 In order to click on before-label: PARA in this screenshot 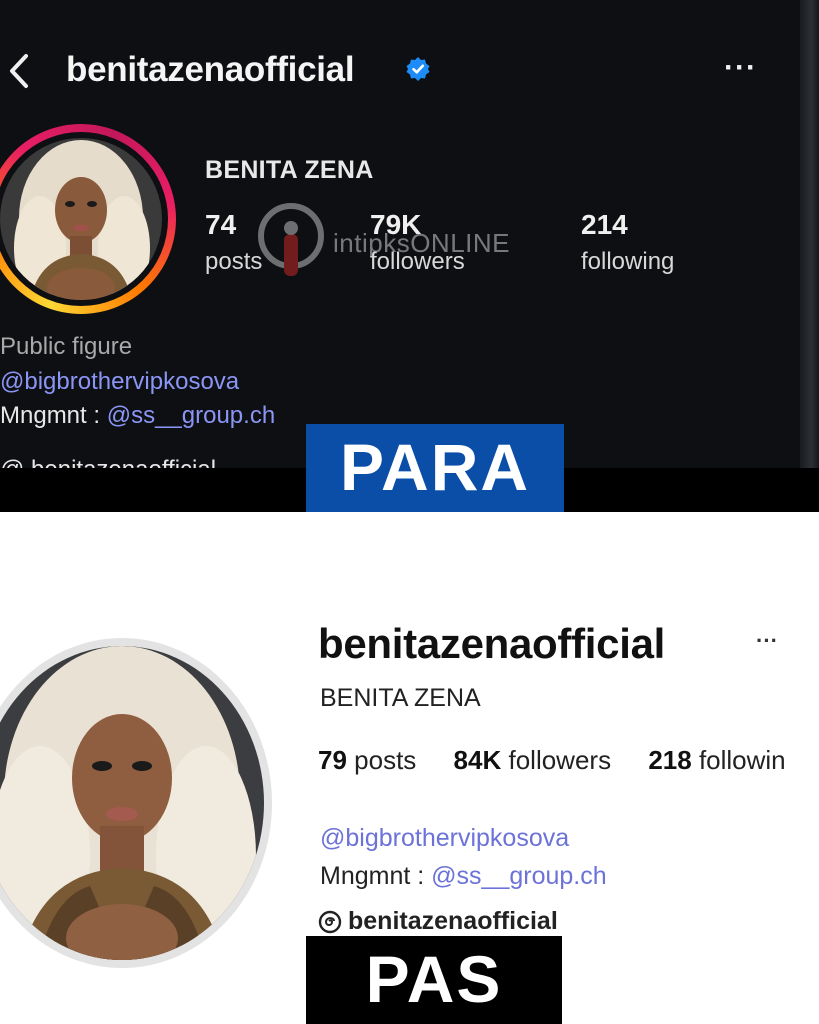, I will do `click(435, 468)`.